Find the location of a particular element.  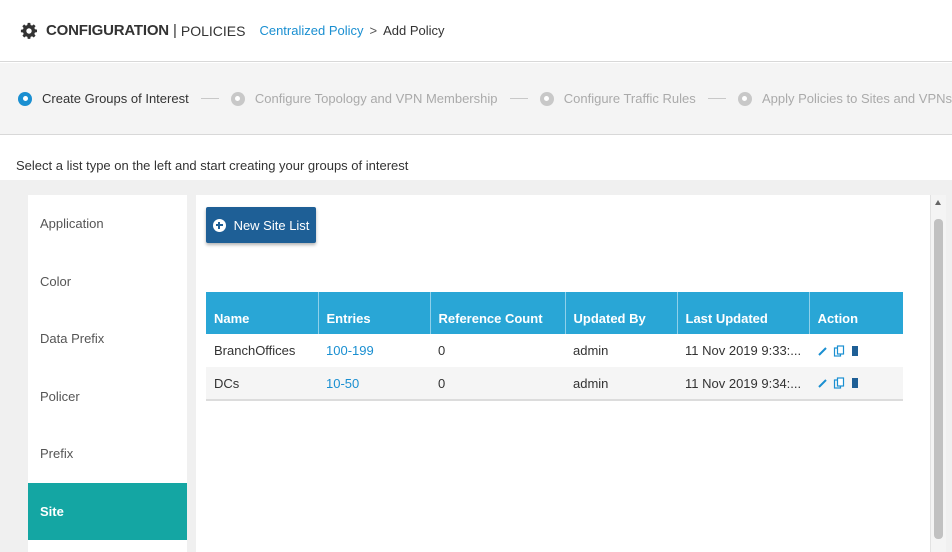

column-header-action: Action is located at coordinates (856, 313).